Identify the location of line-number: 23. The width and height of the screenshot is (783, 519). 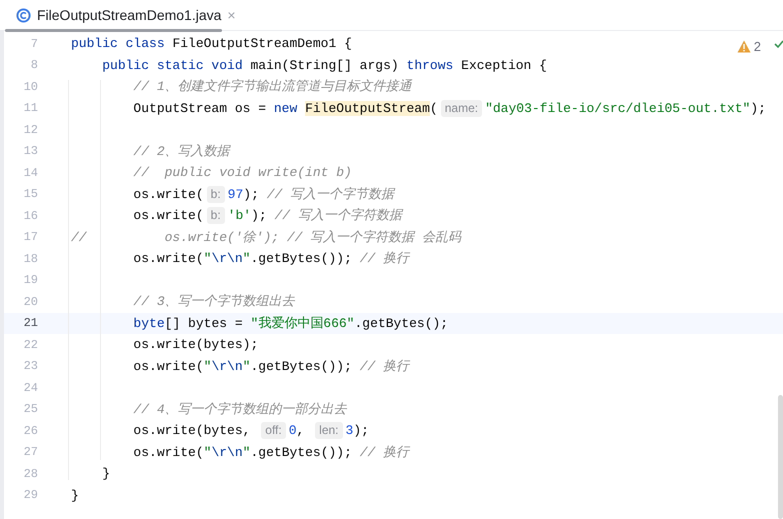
(30, 367).